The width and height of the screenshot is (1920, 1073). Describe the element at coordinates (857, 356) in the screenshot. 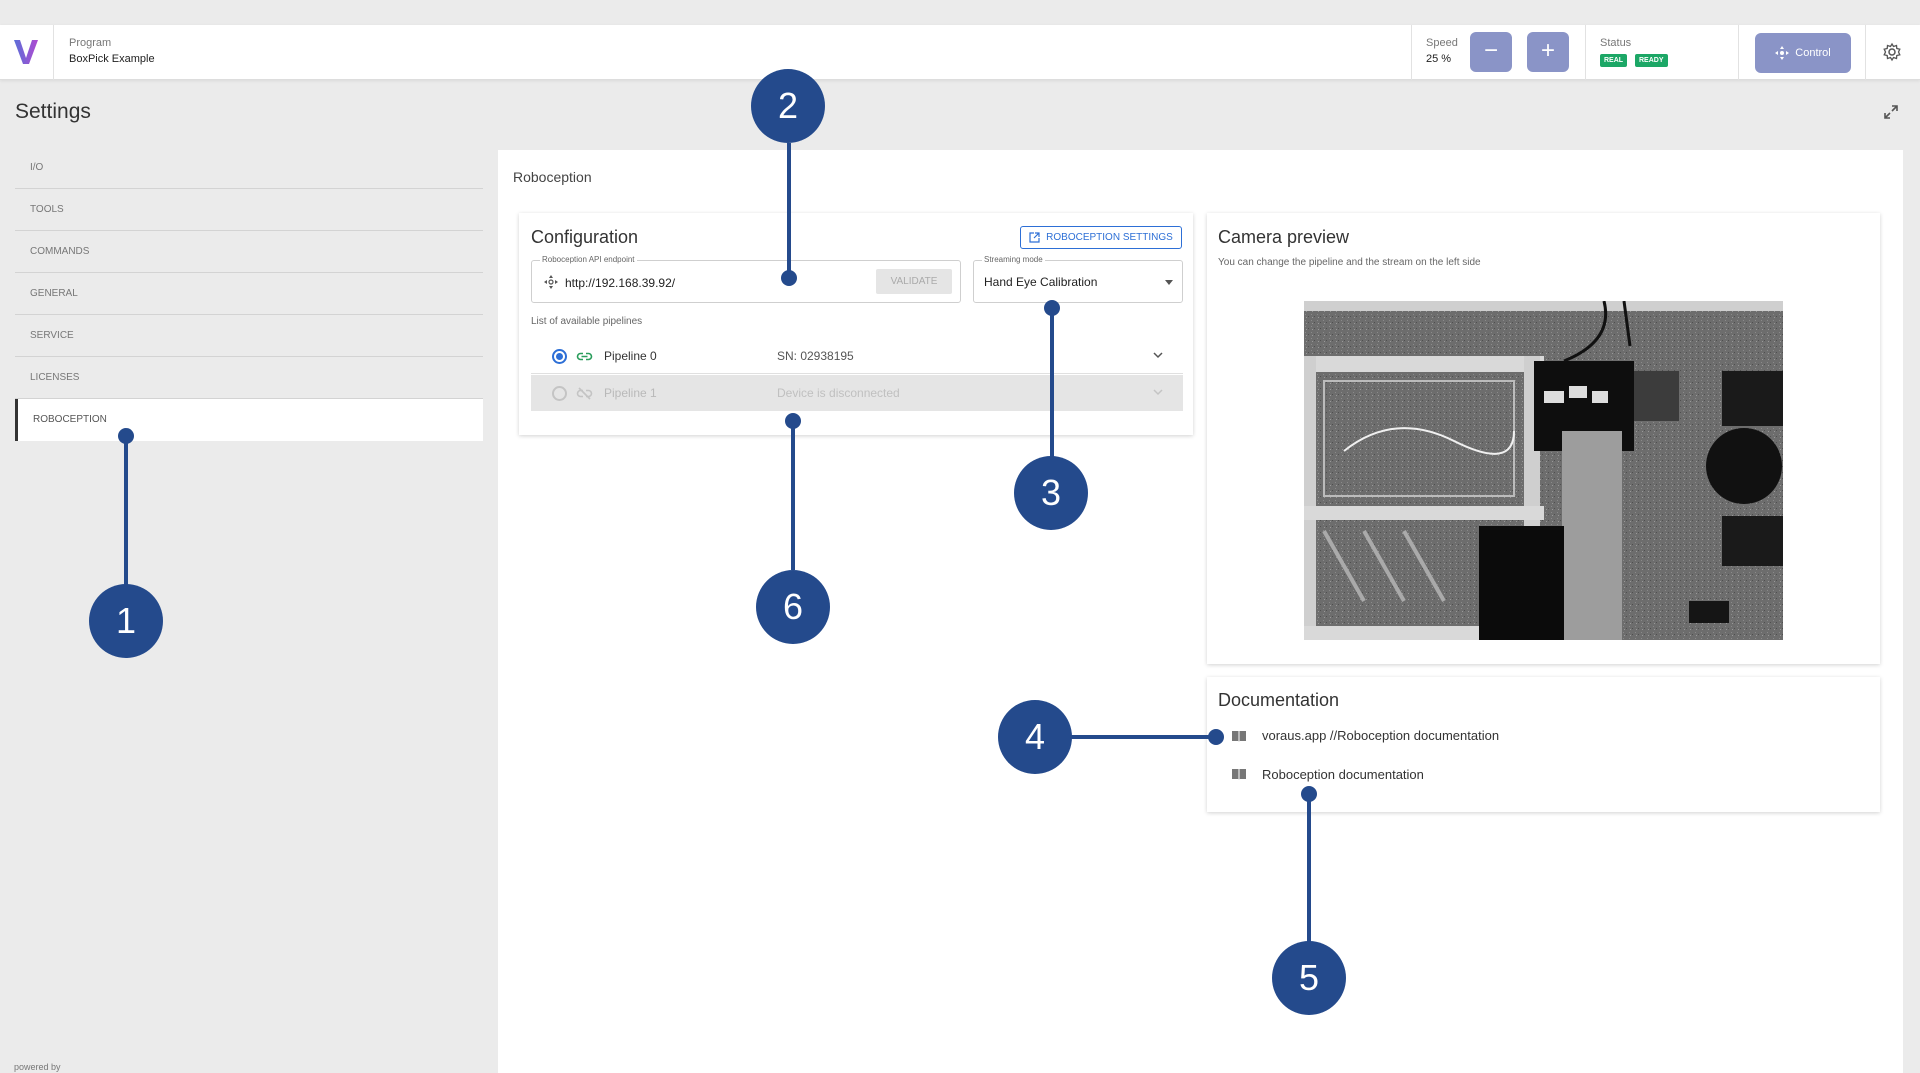

I see `pipeline-row-0: Pipeline 0 SN: 02938195` at that location.